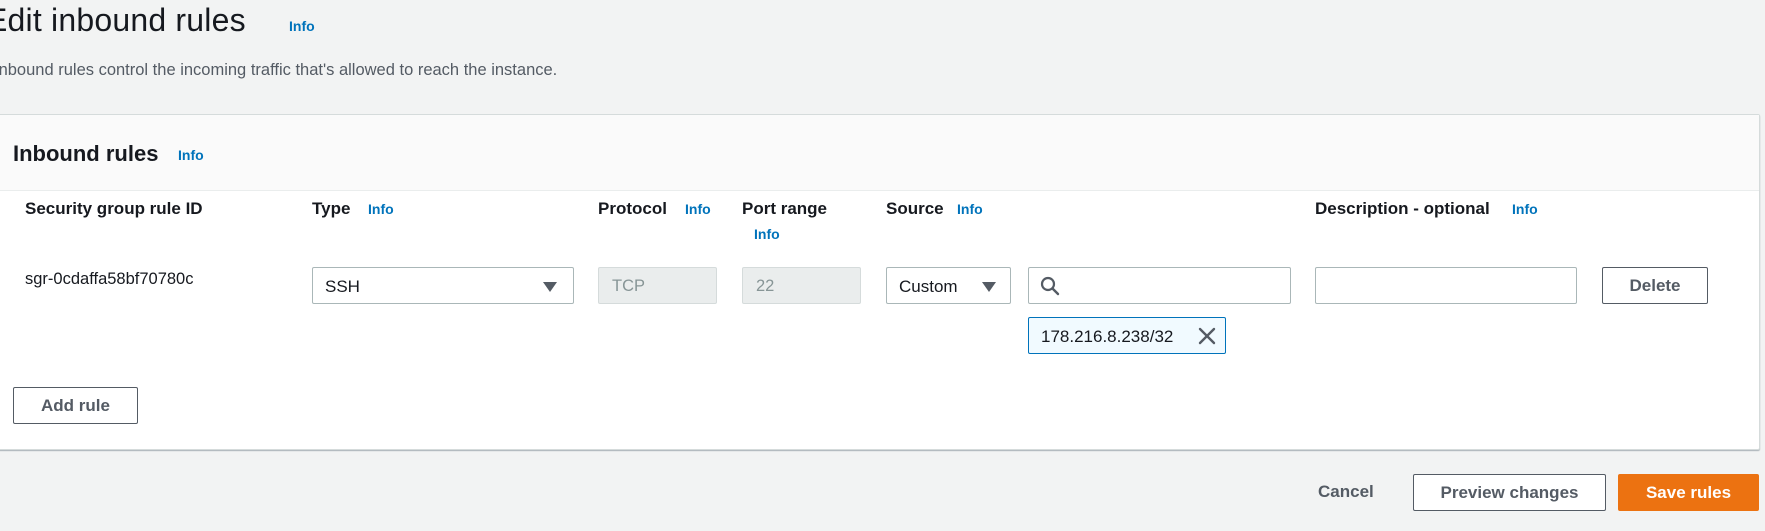 This screenshot has width=1765, height=531. Describe the element at coordinates (381, 209) in the screenshot. I see `type-info-link: Info` at that location.